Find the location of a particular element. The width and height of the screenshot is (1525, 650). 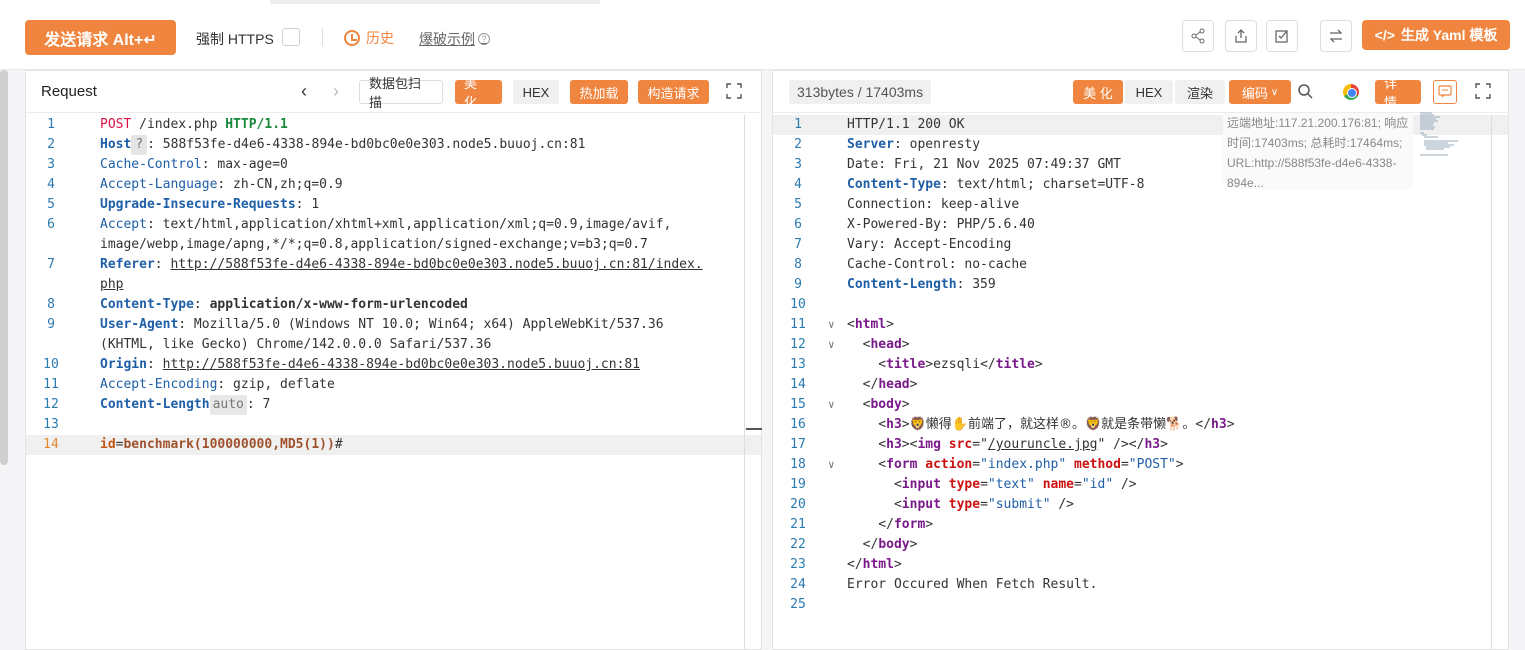

response-code-line: 15 ∨ <body> is located at coordinates (1140, 405).